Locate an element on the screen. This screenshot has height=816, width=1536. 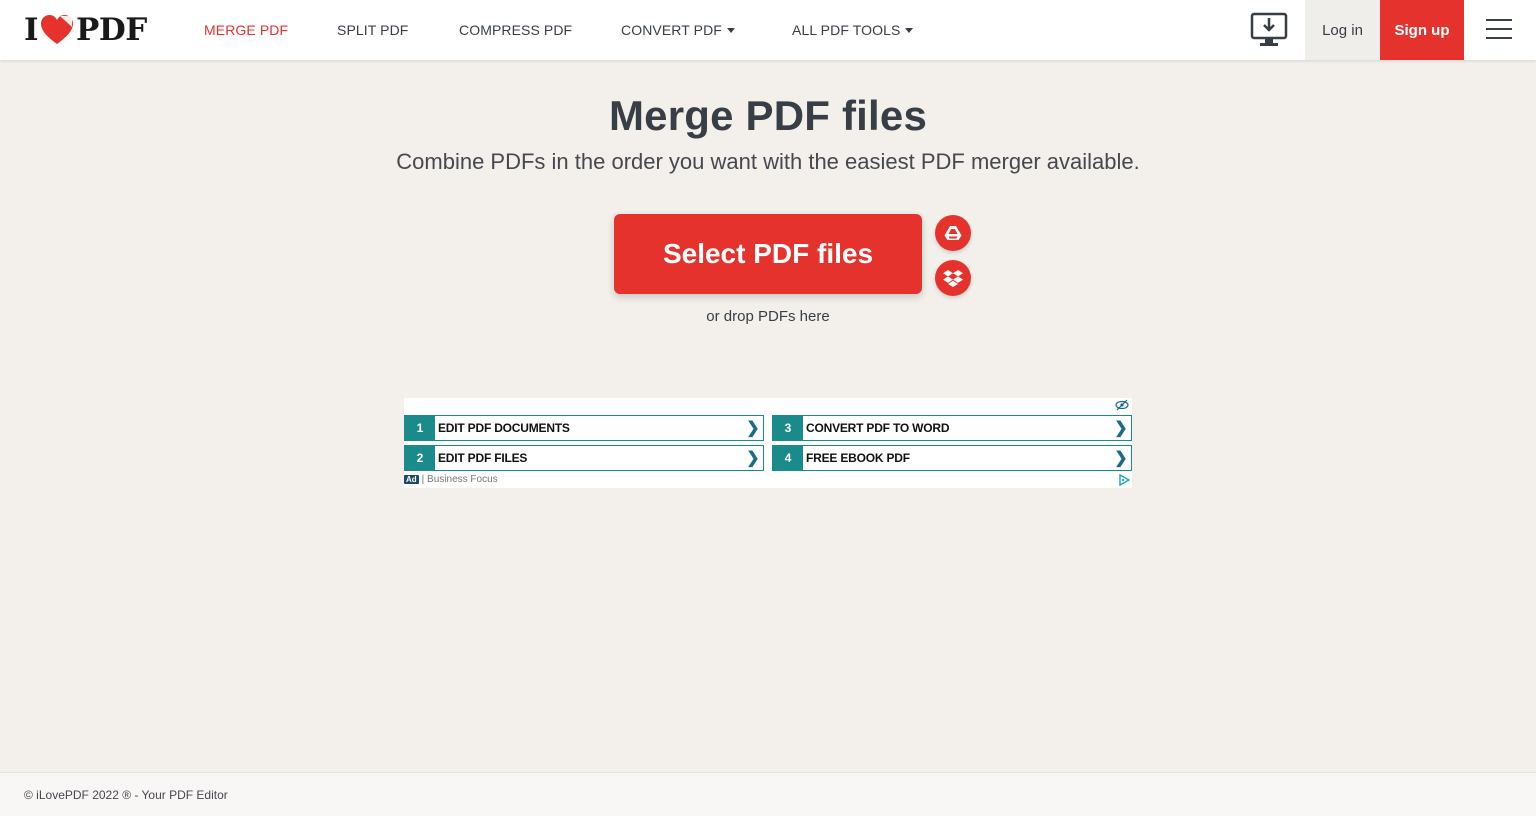
login-button: Log in is located at coordinates (1342, 30).